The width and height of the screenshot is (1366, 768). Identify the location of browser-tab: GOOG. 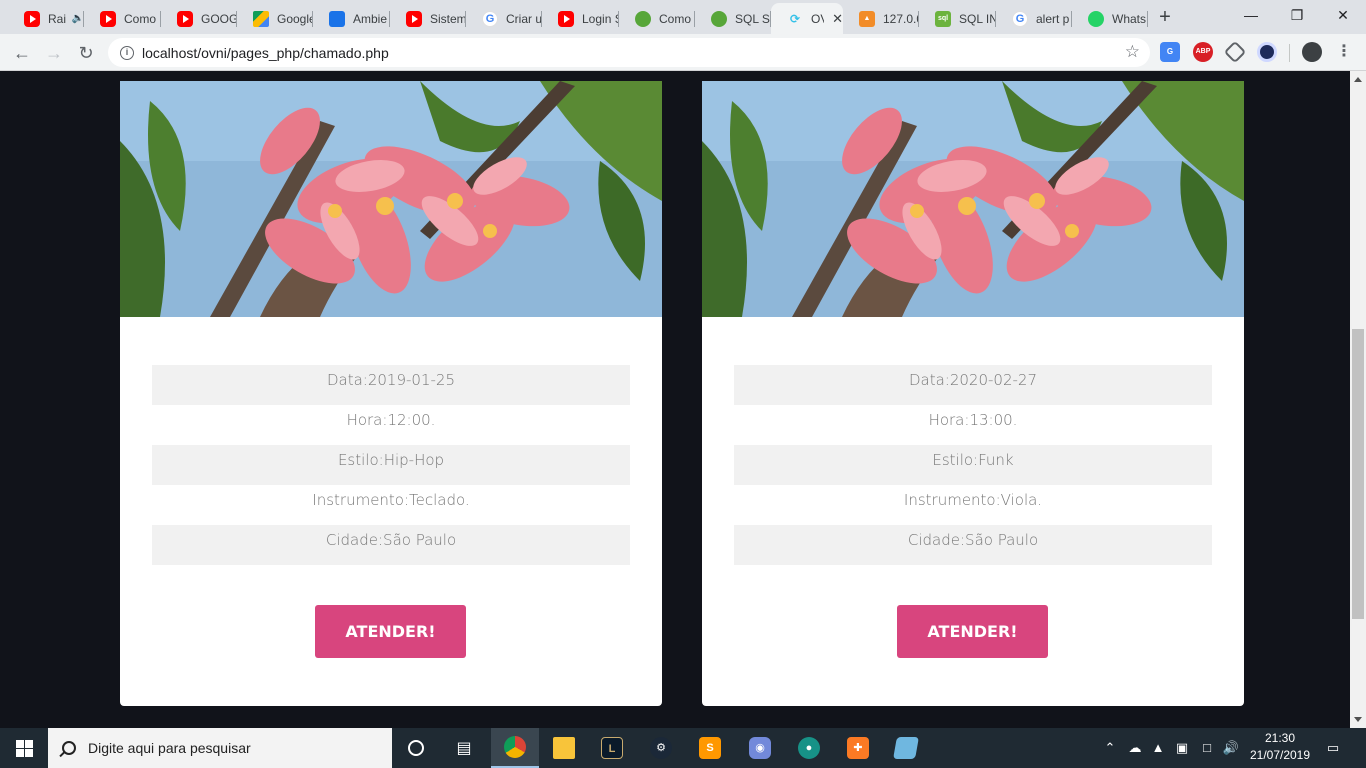
(199, 18).